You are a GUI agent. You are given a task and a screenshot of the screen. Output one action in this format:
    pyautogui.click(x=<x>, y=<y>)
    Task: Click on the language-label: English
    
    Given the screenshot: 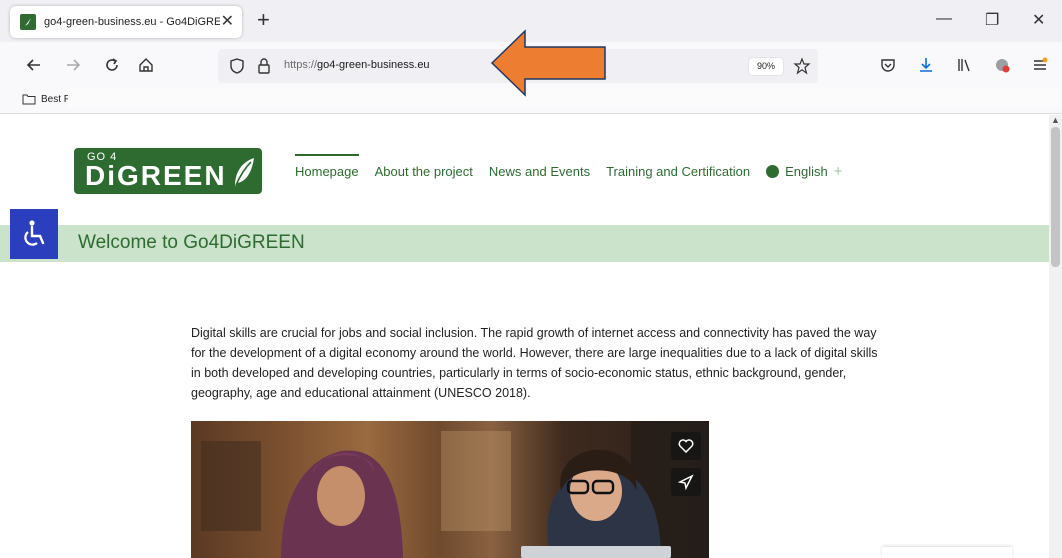 What is the action you would take?
    pyautogui.click(x=806, y=171)
    